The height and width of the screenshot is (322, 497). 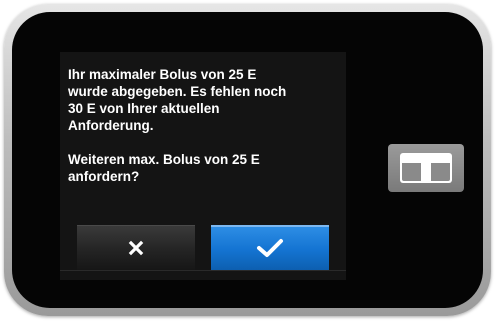 I want to click on close-icon, so click(x=136, y=248).